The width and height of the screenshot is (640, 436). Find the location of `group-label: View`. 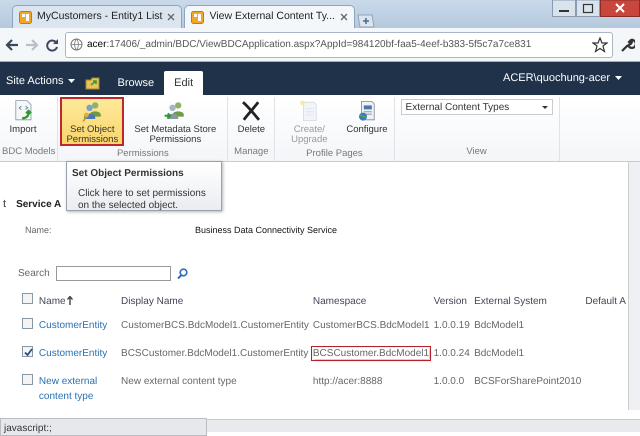

group-label: View is located at coordinates (476, 151).